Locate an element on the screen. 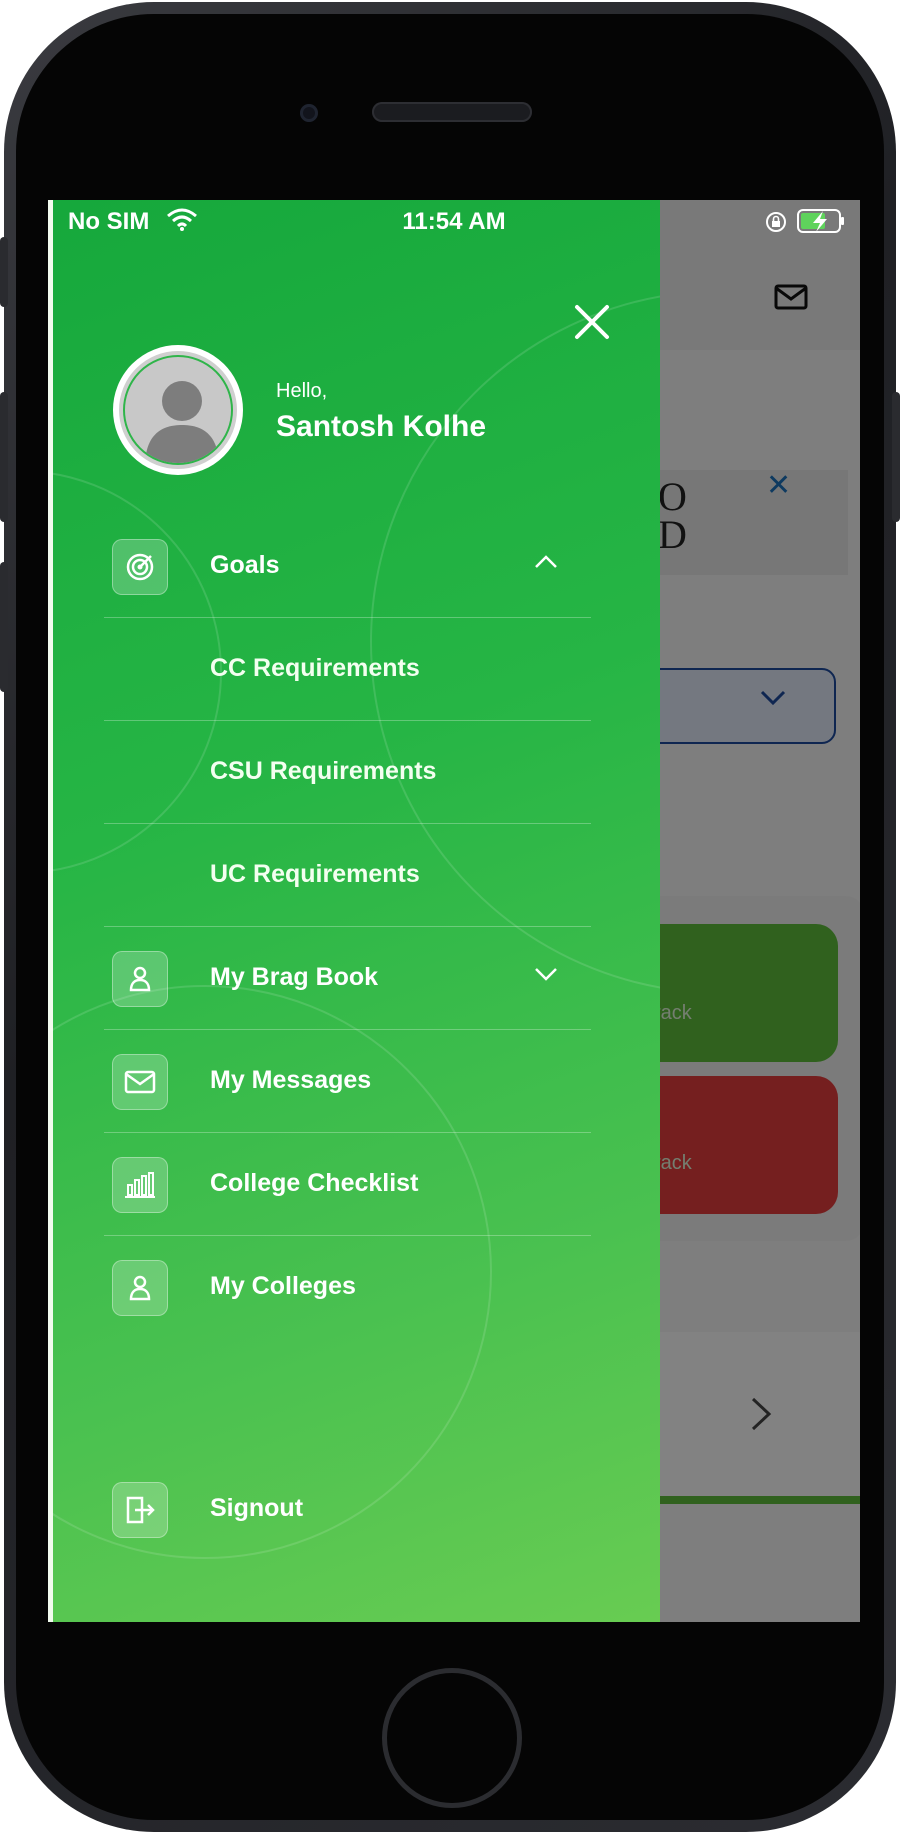 The image size is (904, 1835). menu-item-label: UC Requirements is located at coordinates (315, 874).